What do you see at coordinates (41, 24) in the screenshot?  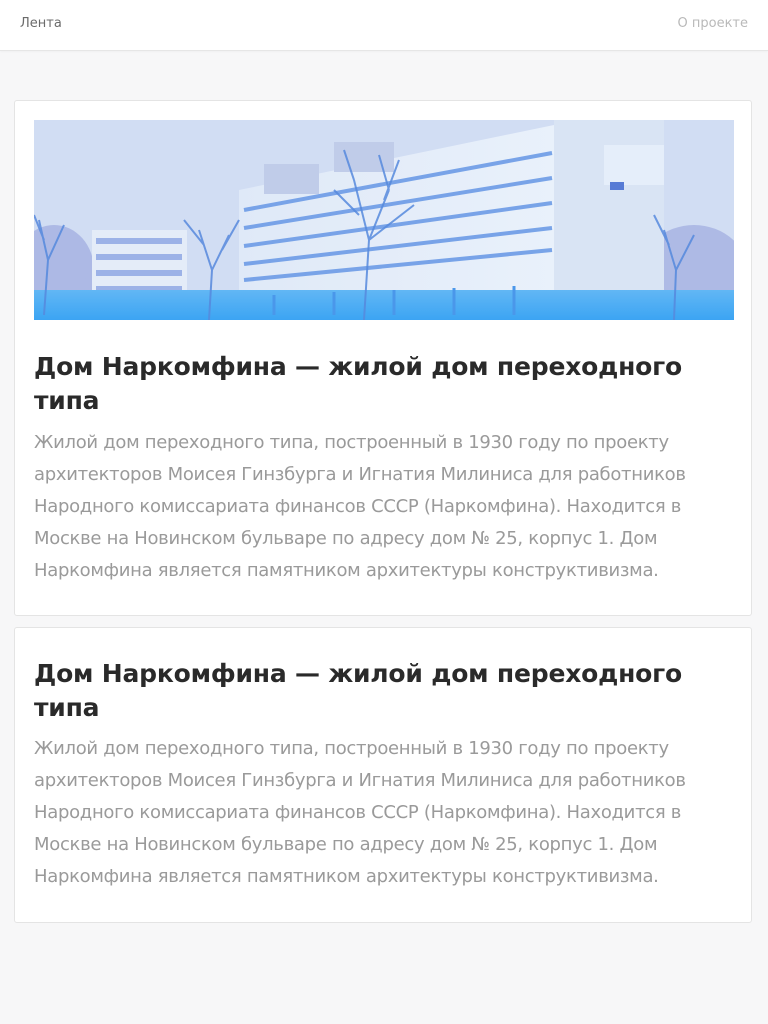 I see `nav-feed-link: Лента` at bounding box center [41, 24].